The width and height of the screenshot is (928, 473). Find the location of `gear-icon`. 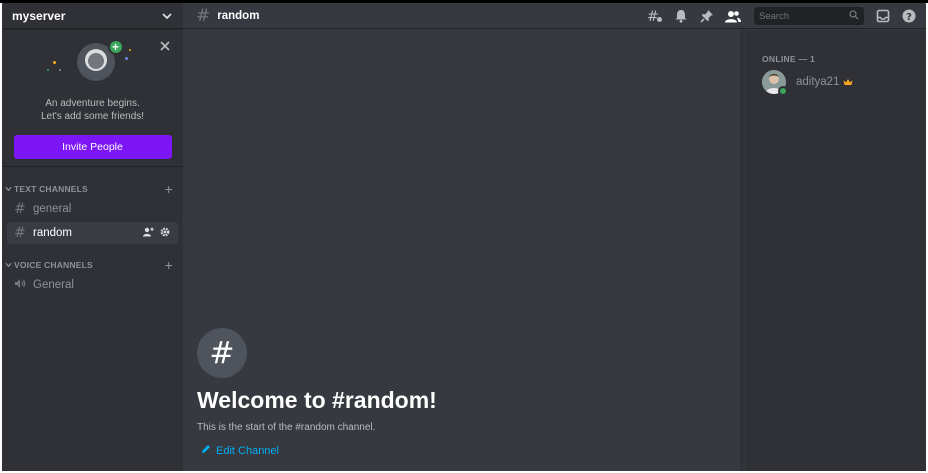

gear-icon is located at coordinates (165, 233).